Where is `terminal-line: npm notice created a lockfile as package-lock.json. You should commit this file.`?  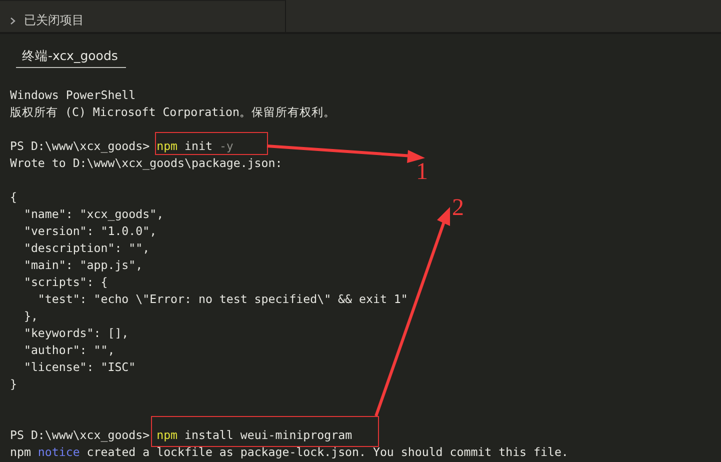
terminal-line: npm notice created a lockfile as package-lock.json. You should commit this file. is located at coordinates (289, 452).